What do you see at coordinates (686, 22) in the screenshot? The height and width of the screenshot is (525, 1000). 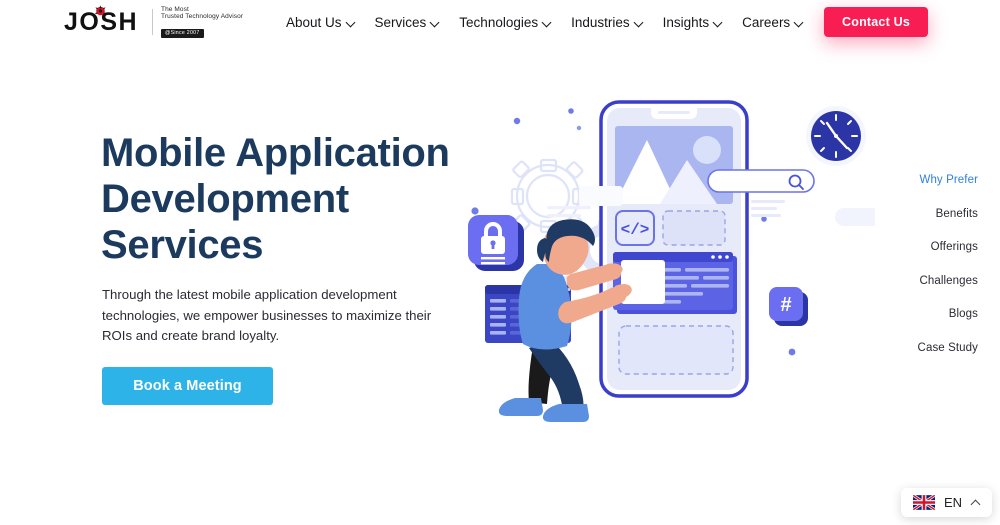 I see `nav-label: Insights` at bounding box center [686, 22].